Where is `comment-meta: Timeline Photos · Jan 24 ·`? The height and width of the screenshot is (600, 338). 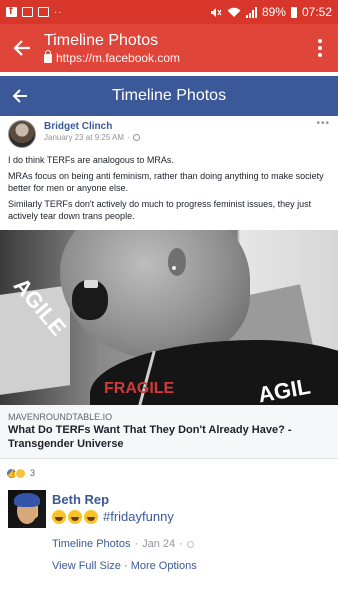
comment-meta: Timeline Photos · Jan 24 · is located at coordinates (123, 544).